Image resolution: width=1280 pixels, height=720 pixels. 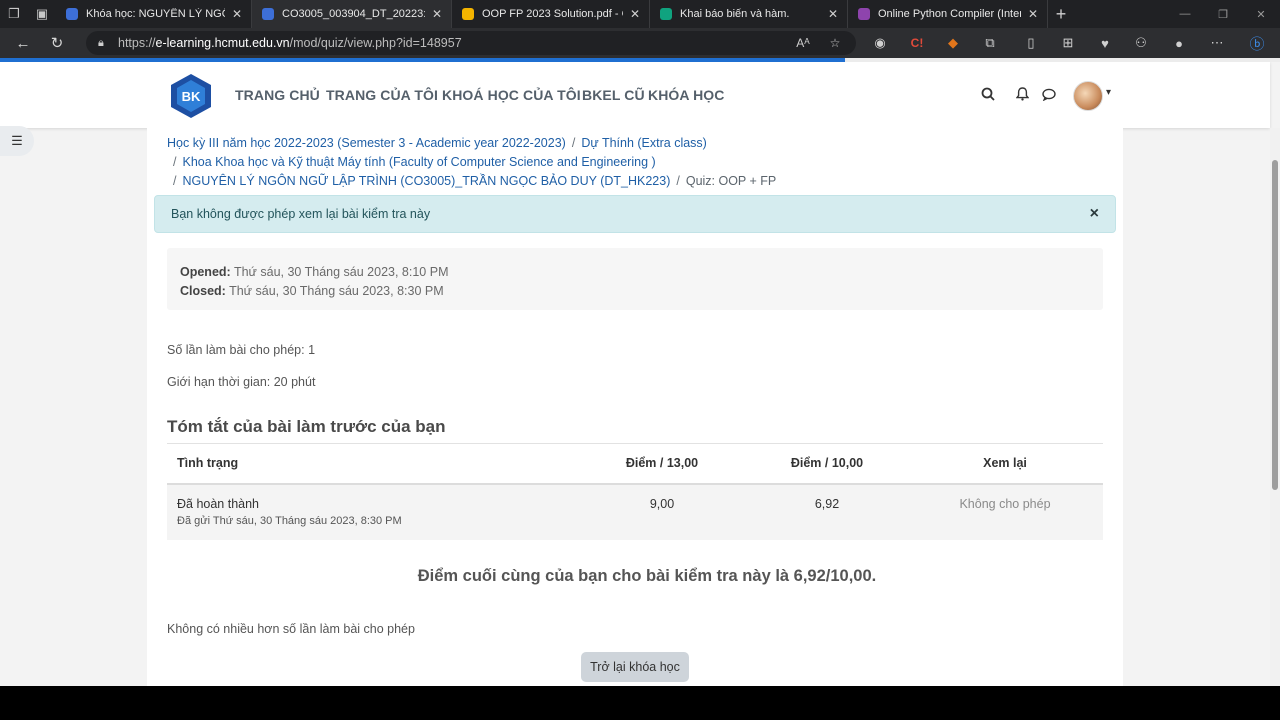 What do you see at coordinates (1088, 96) in the screenshot?
I see `user-avatar` at bounding box center [1088, 96].